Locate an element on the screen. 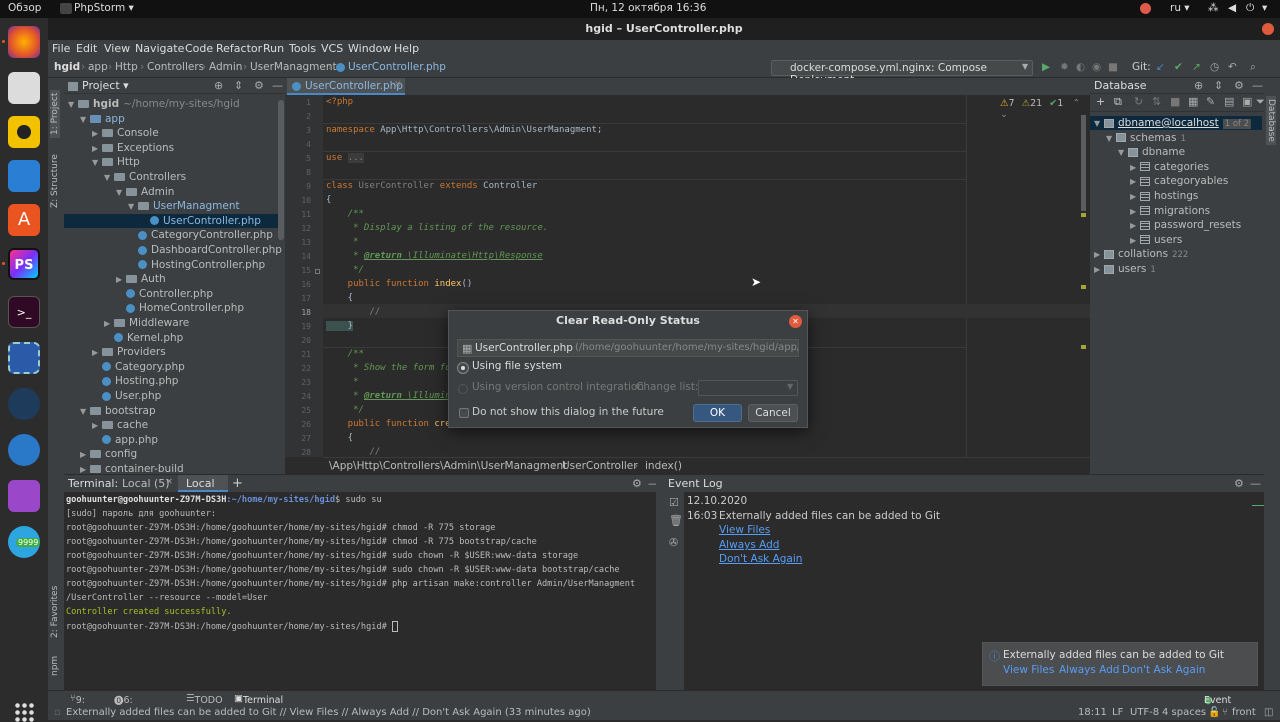 Image resolution: width=1280 pixels, height=722 pixels. notification-always-add: Always Add is located at coordinates (1089, 670).